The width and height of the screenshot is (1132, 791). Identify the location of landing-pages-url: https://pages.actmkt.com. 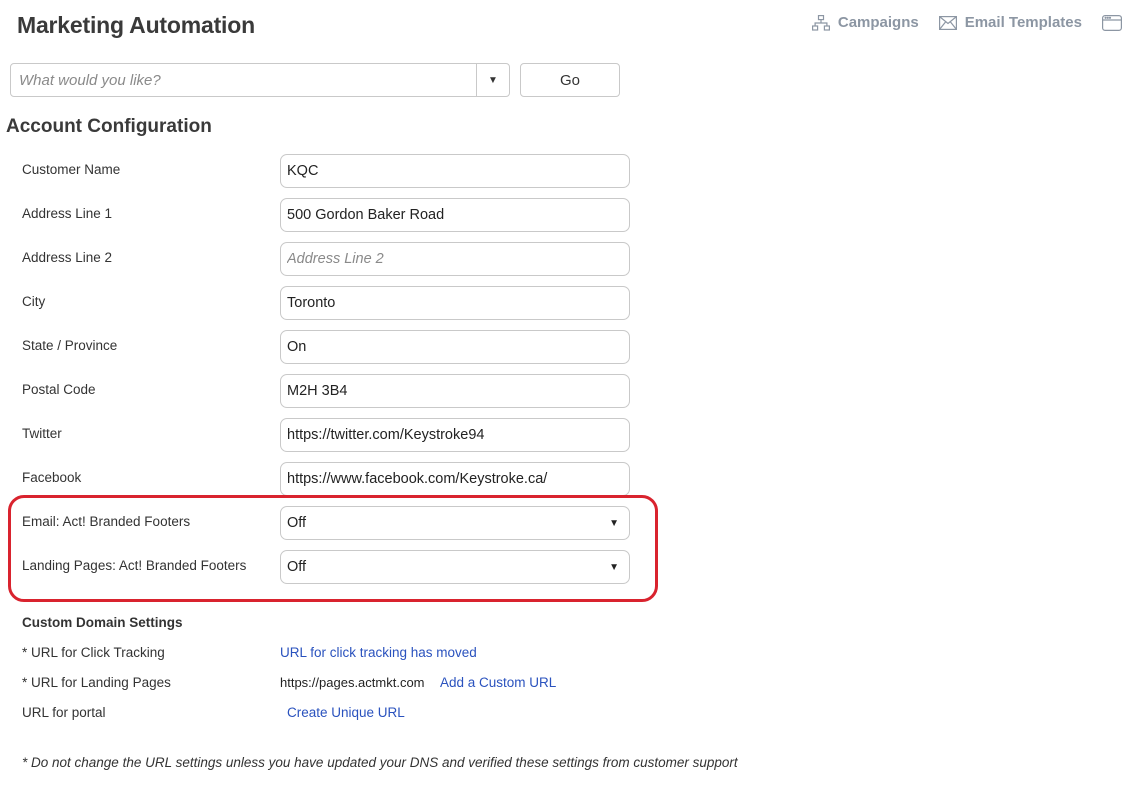
(352, 682).